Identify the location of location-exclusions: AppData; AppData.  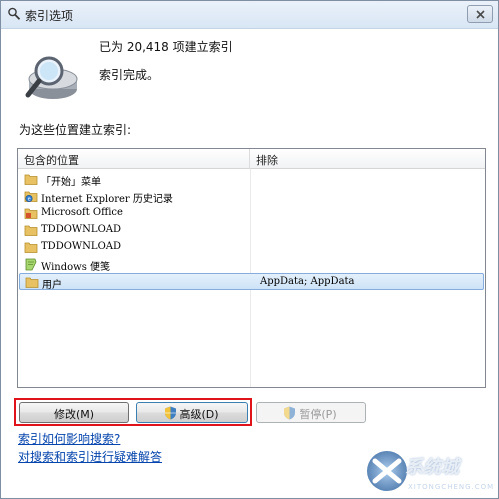
(307, 281).